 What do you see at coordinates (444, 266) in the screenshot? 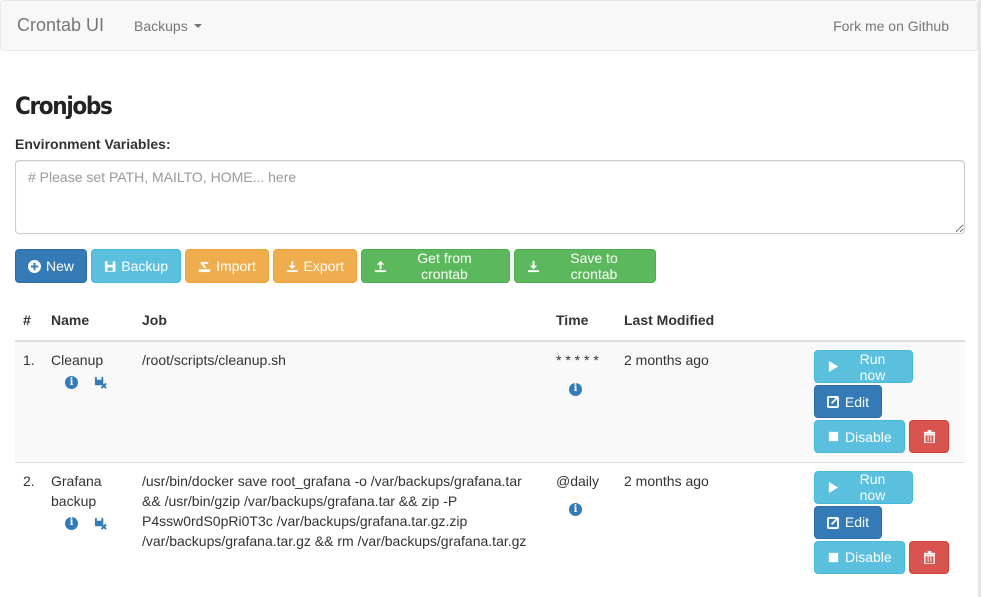
I see `get-from-crontab-label: Get from crontab` at bounding box center [444, 266].